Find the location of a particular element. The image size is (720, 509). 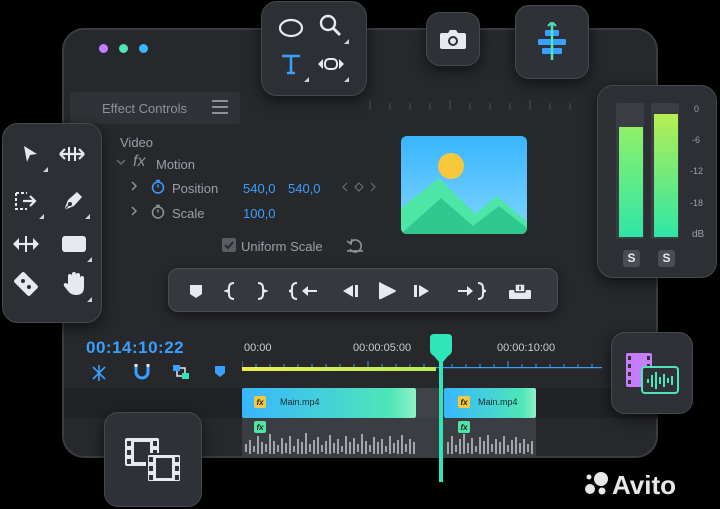

go-to-in-button is located at coordinates (304, 291).